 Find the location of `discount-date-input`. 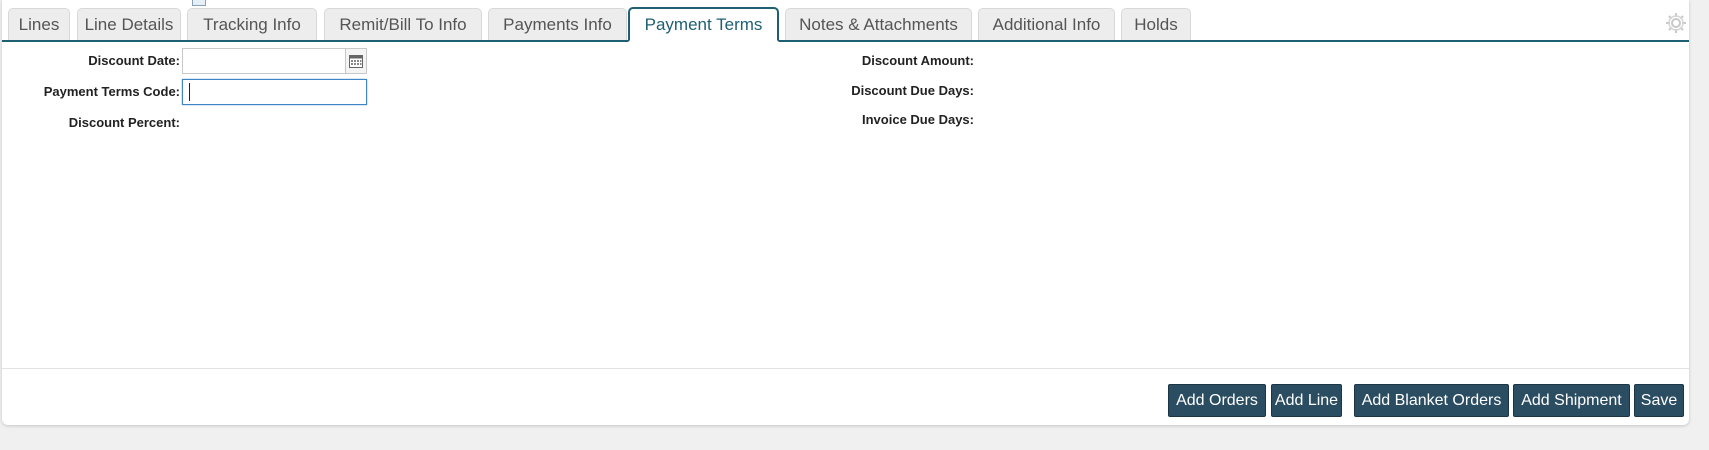

discount-date-input is located at coordinates (264, 61).